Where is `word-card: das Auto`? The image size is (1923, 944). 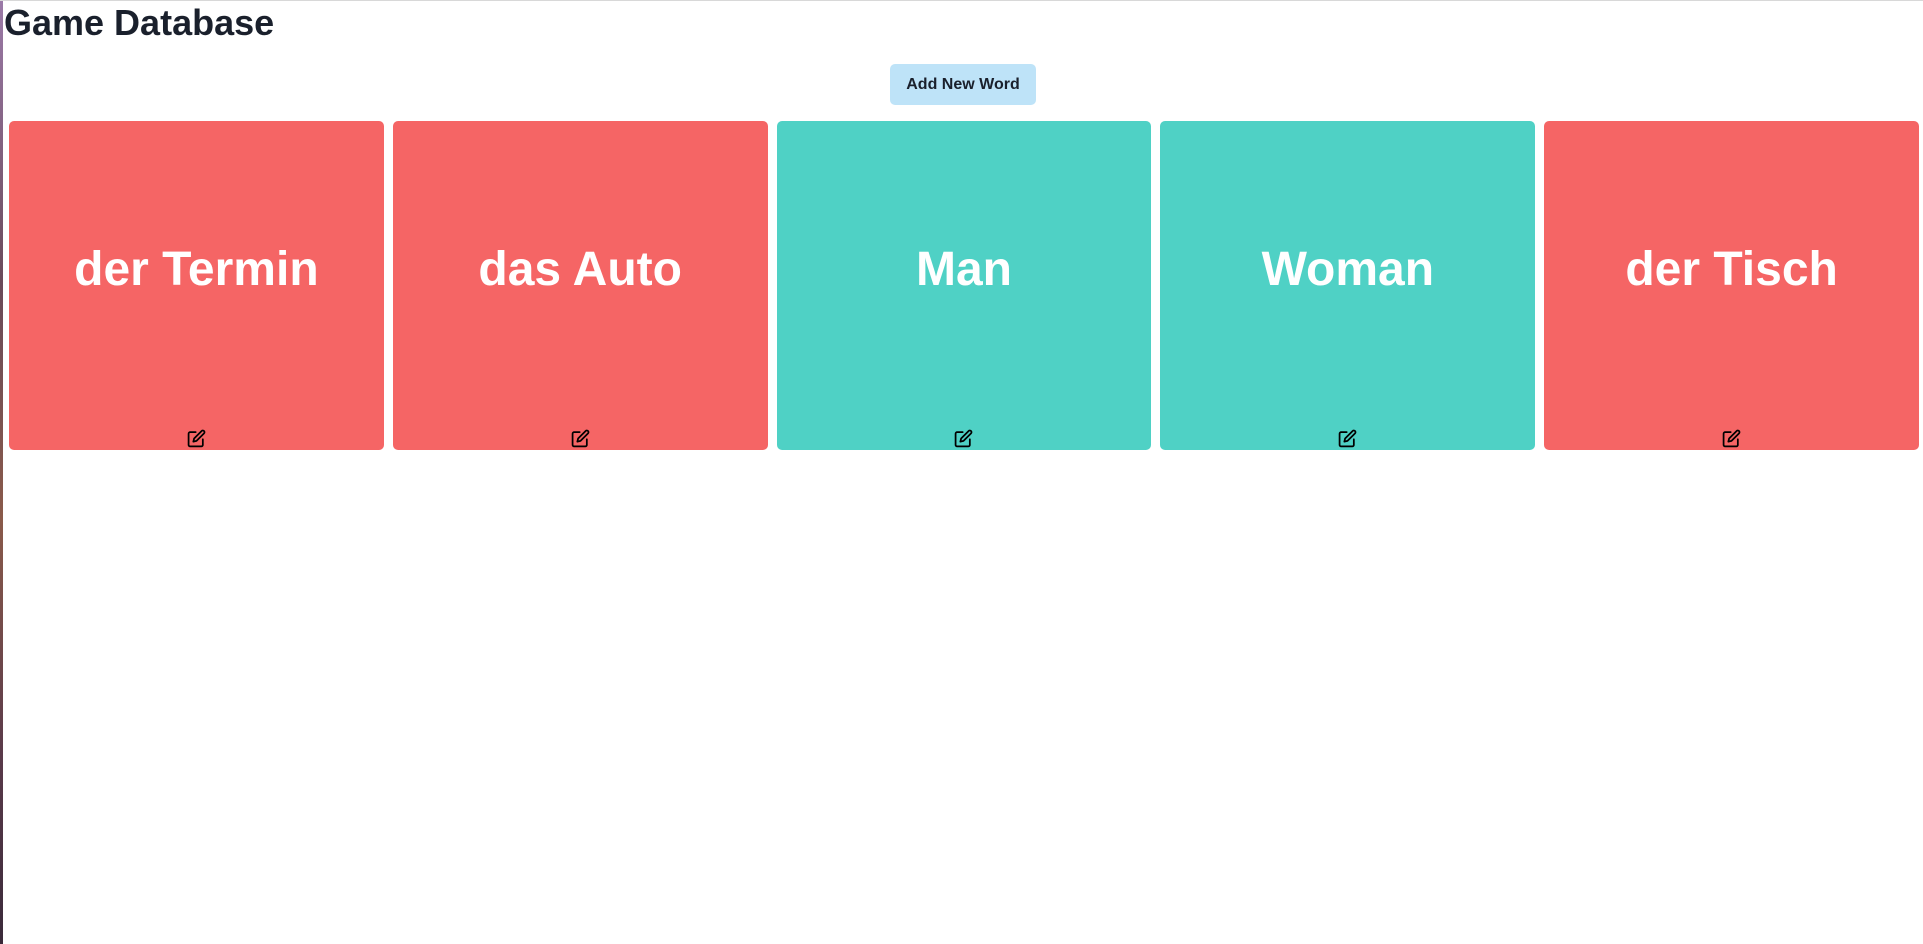
word-card: das Auto is located at coordinates (580, 285).